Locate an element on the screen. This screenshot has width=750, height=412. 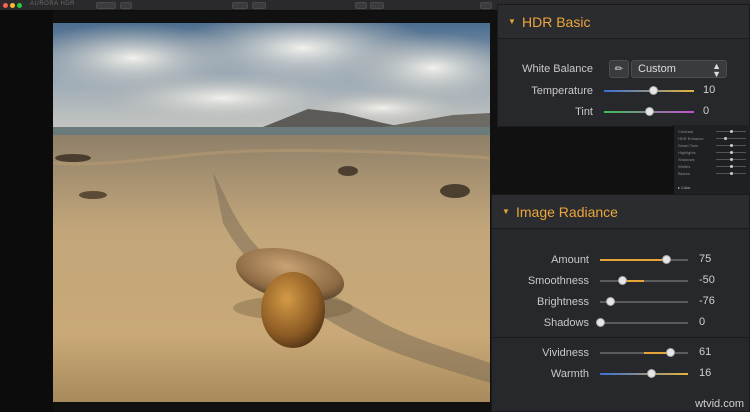
minimize-window-button is located at coordinates (12, 5).